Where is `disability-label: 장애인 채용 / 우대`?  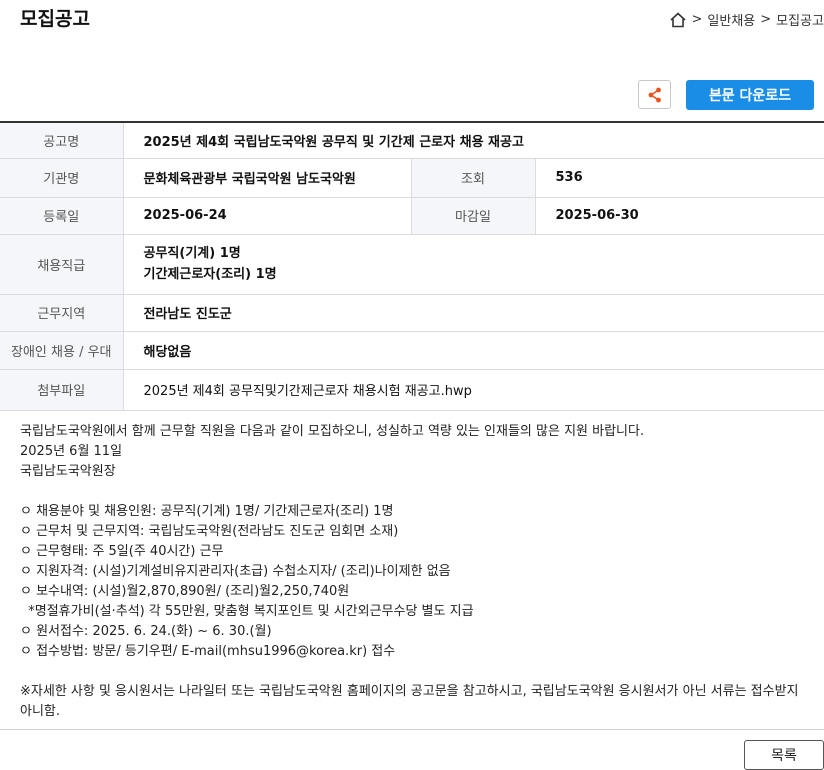 disability-label: 장애인 채용 / 우대 is located at coordinates (62, 350).